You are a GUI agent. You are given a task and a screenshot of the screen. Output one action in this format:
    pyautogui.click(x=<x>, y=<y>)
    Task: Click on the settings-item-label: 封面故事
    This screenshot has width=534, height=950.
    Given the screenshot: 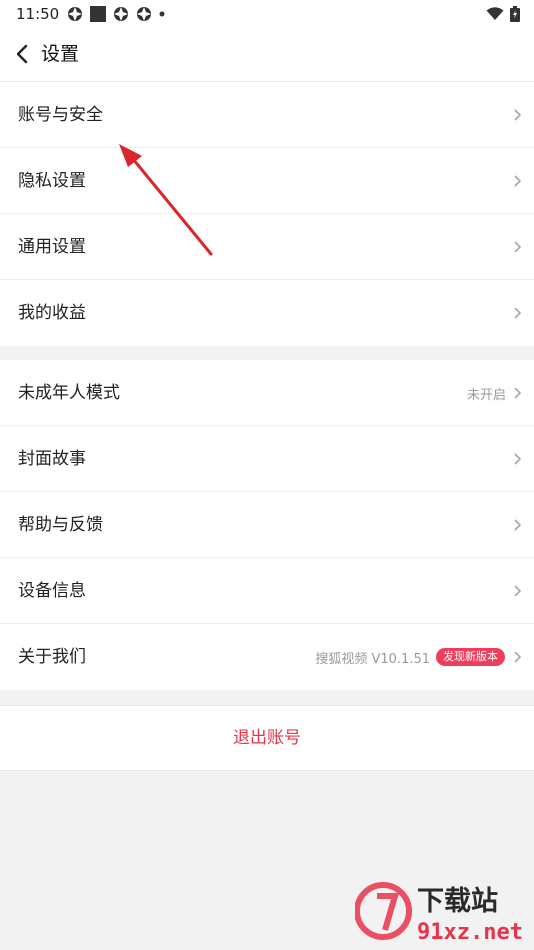 What is the action you would take?
    pyautogui.click(x=52, y=459)
    